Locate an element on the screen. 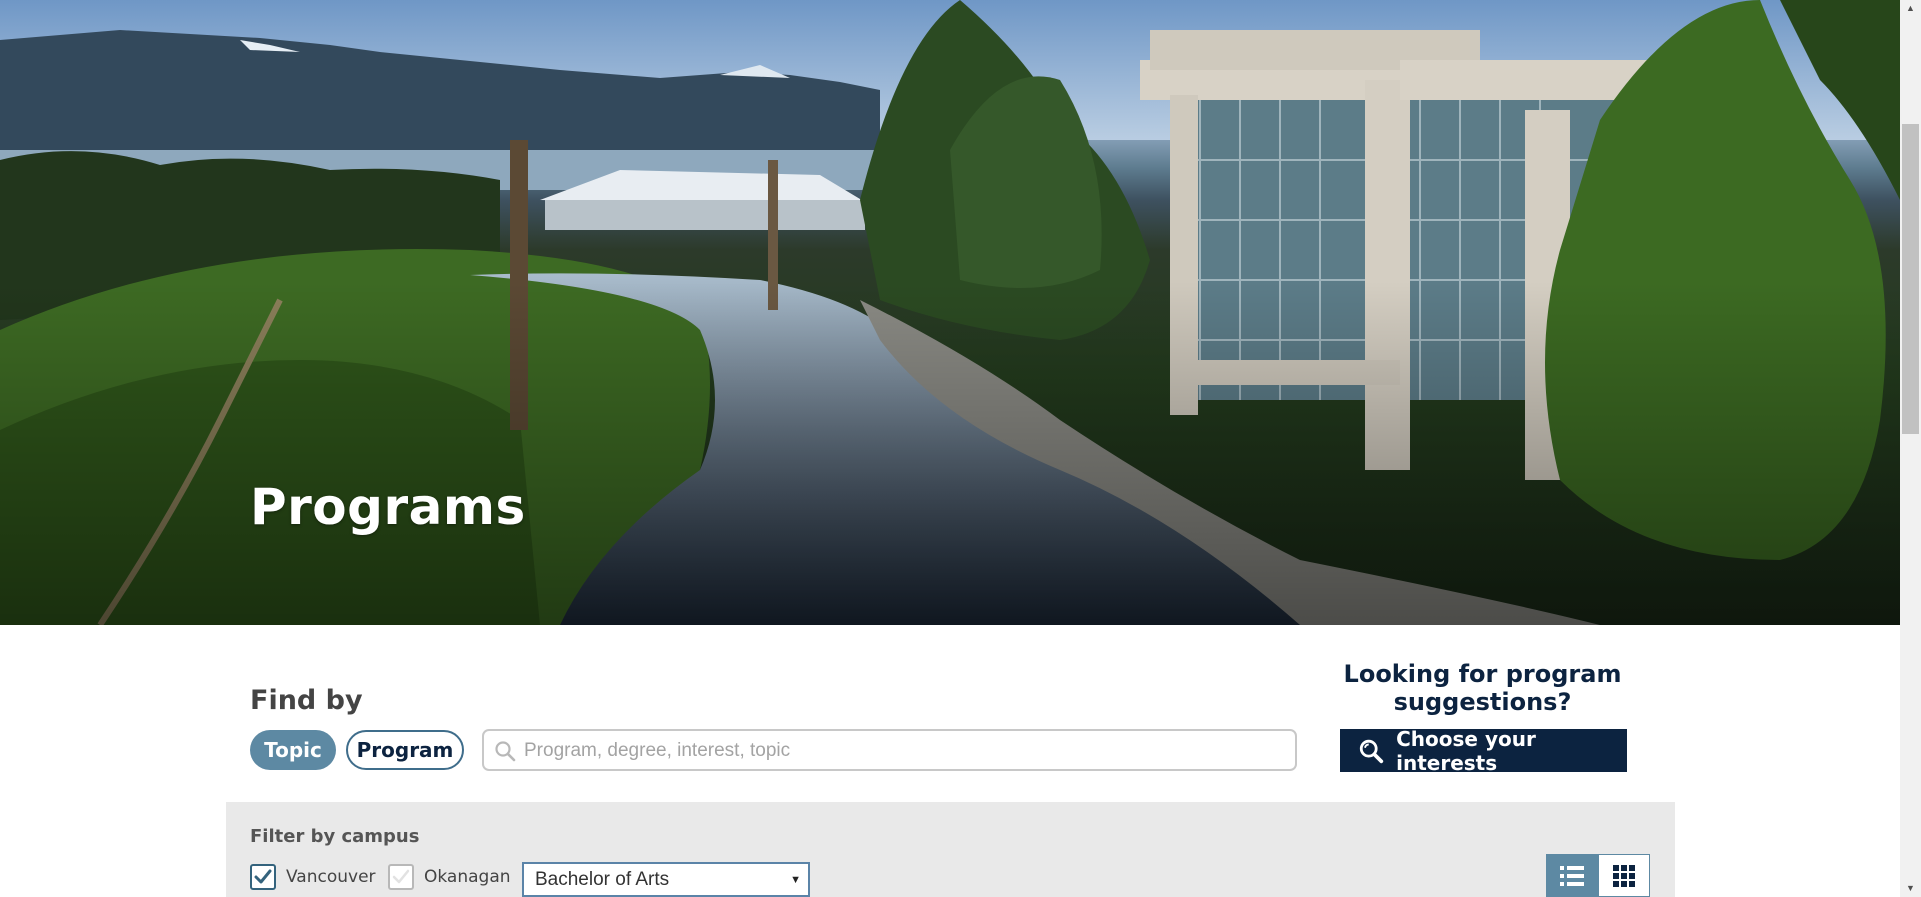 The height and width of the screenshot is (897, 1921). degree-select: Bachelor of Arts ▼ is located at coordinates (666, 879).